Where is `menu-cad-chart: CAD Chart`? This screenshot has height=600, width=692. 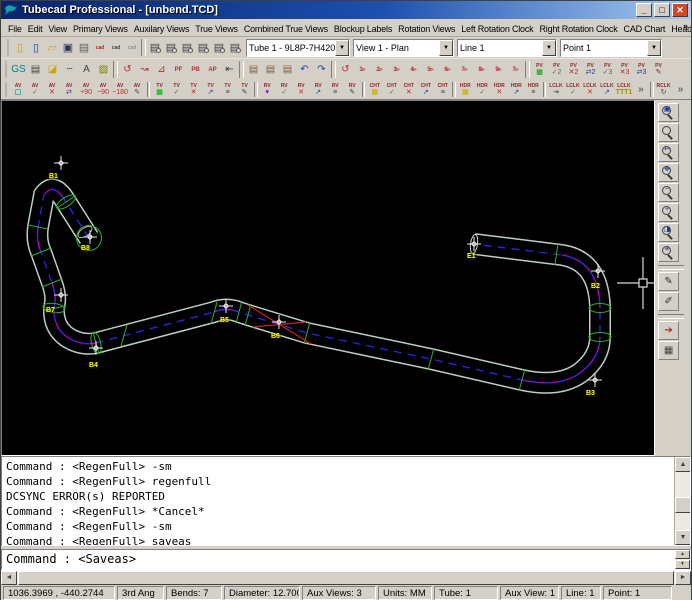
menu-cad-chart: CAD Chart is located at coordinates (645, 29).